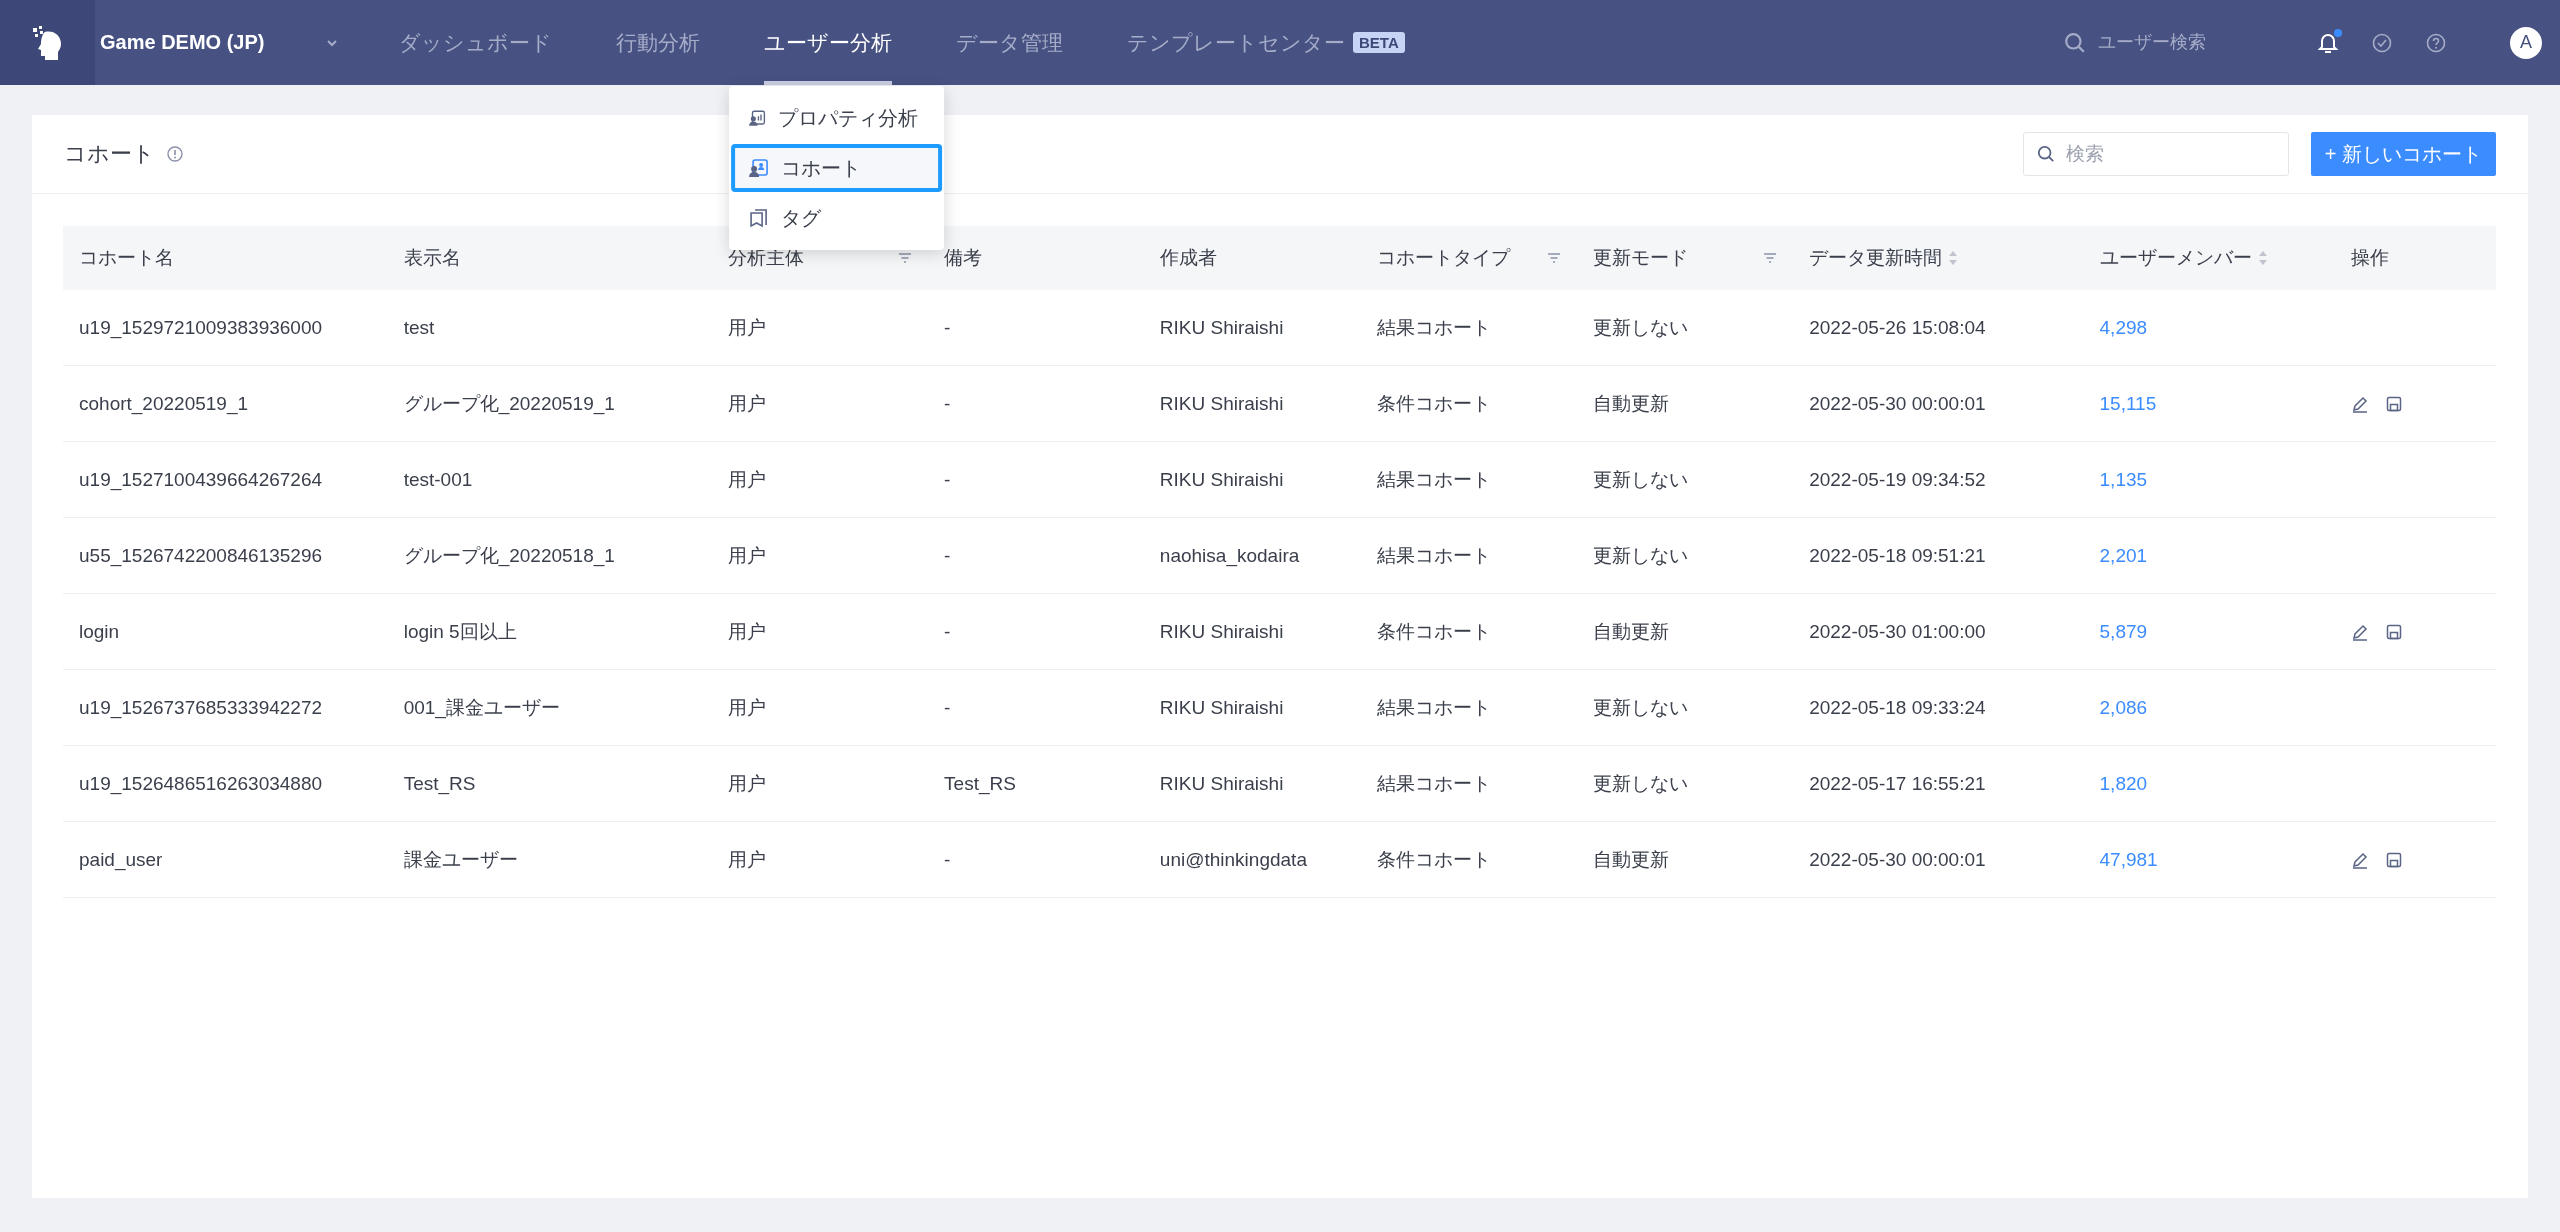  Describe the element at coordinates (1938, 479) in the screenshot. I see `table-cell: 2022-05-19 09:34:52` at that location.